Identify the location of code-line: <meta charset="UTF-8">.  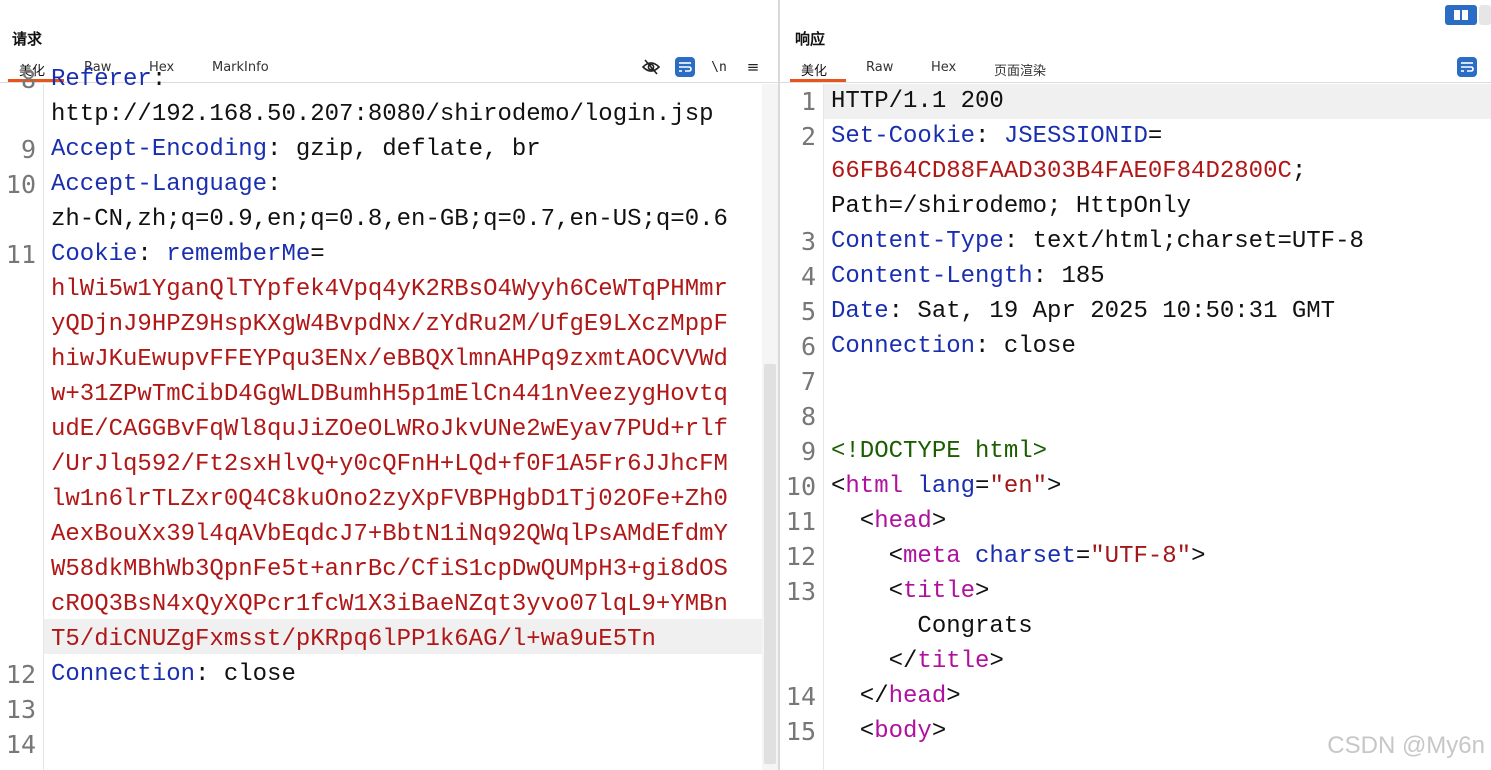
(1018, 556).